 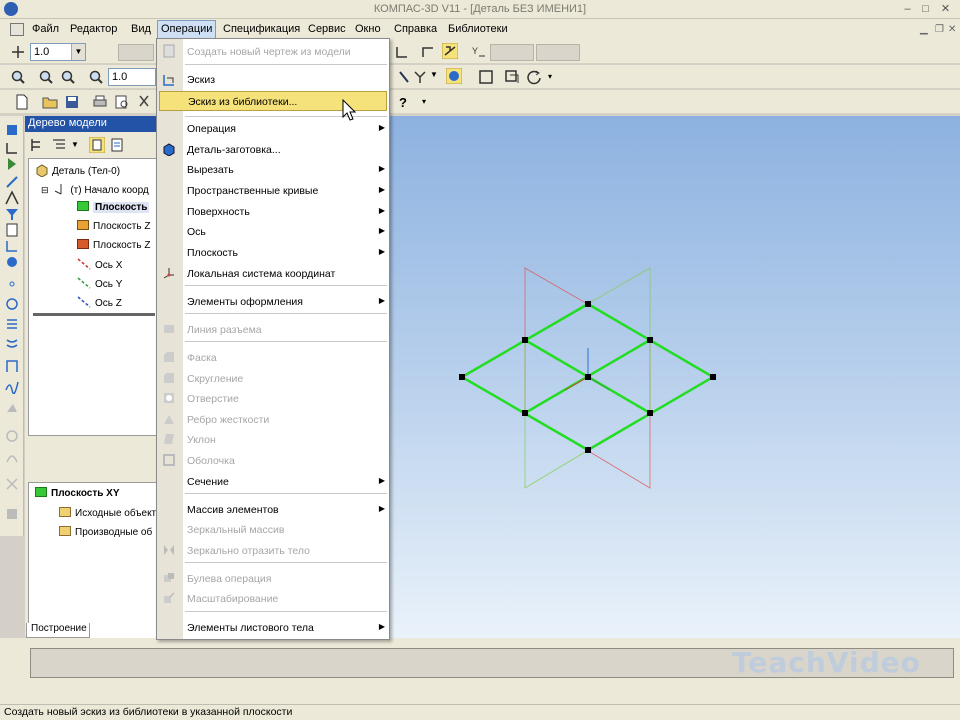 What do you see at coordinates (907, 9) in the screenshot?
I see `minimize-button: –` at bounding box center [907, 9].